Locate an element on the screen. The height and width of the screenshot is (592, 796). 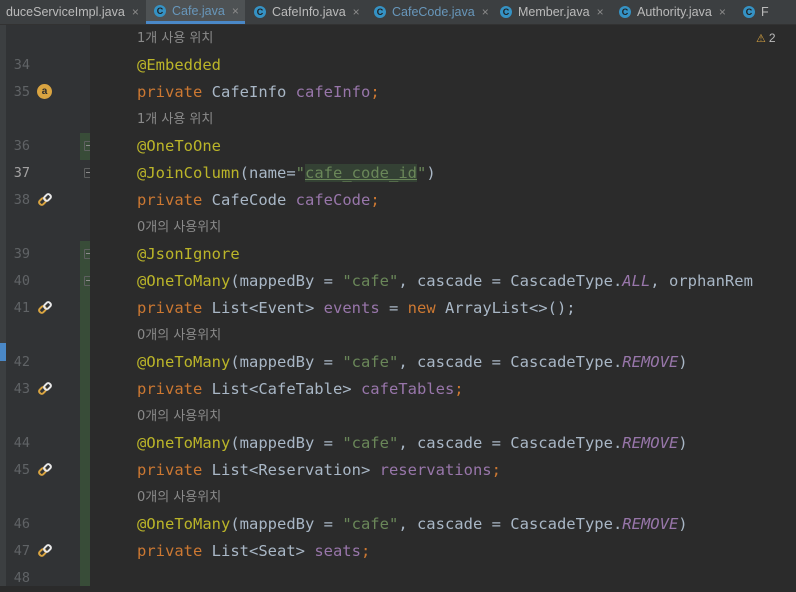
change-marker-added is located at coordinates (85, 413).